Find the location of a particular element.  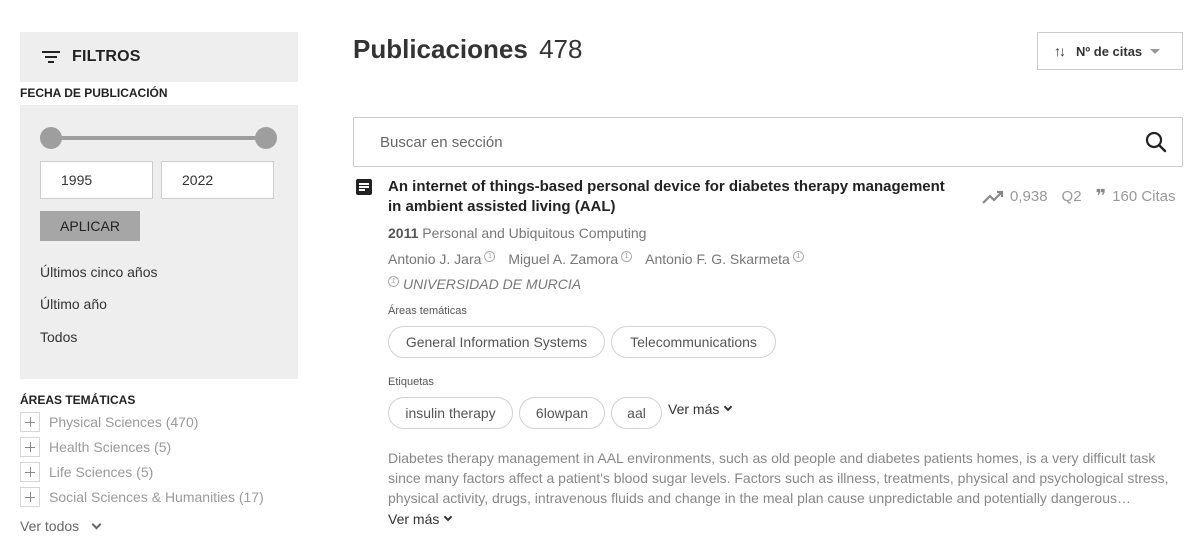

results-count: 478 is located at coordinates (561, 49).